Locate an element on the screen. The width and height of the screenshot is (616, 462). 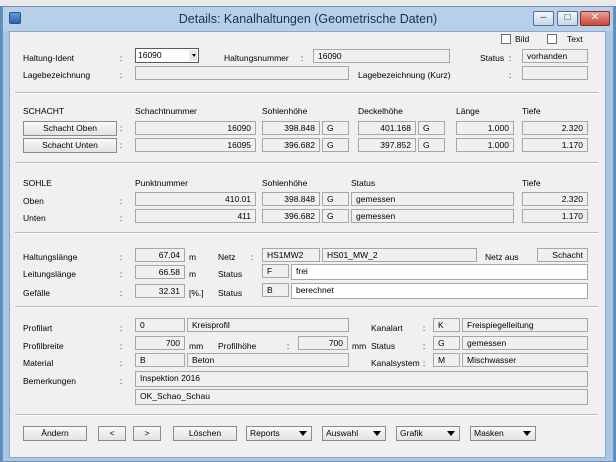
netz-label: Netz is located at coordinates (227, 257).